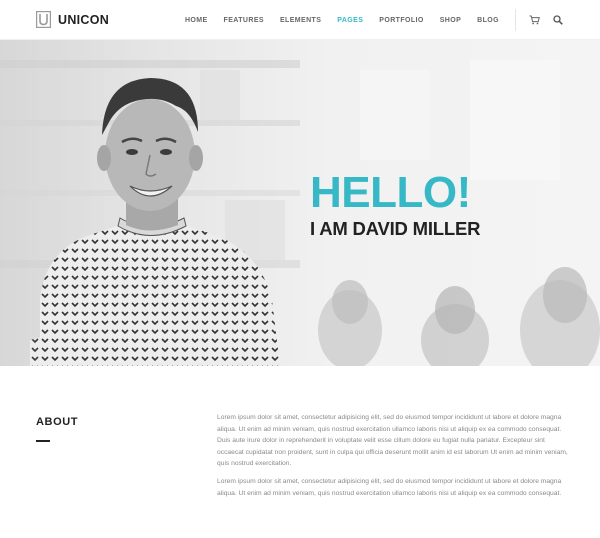  I want to click on search-icon, so click(558, 20).